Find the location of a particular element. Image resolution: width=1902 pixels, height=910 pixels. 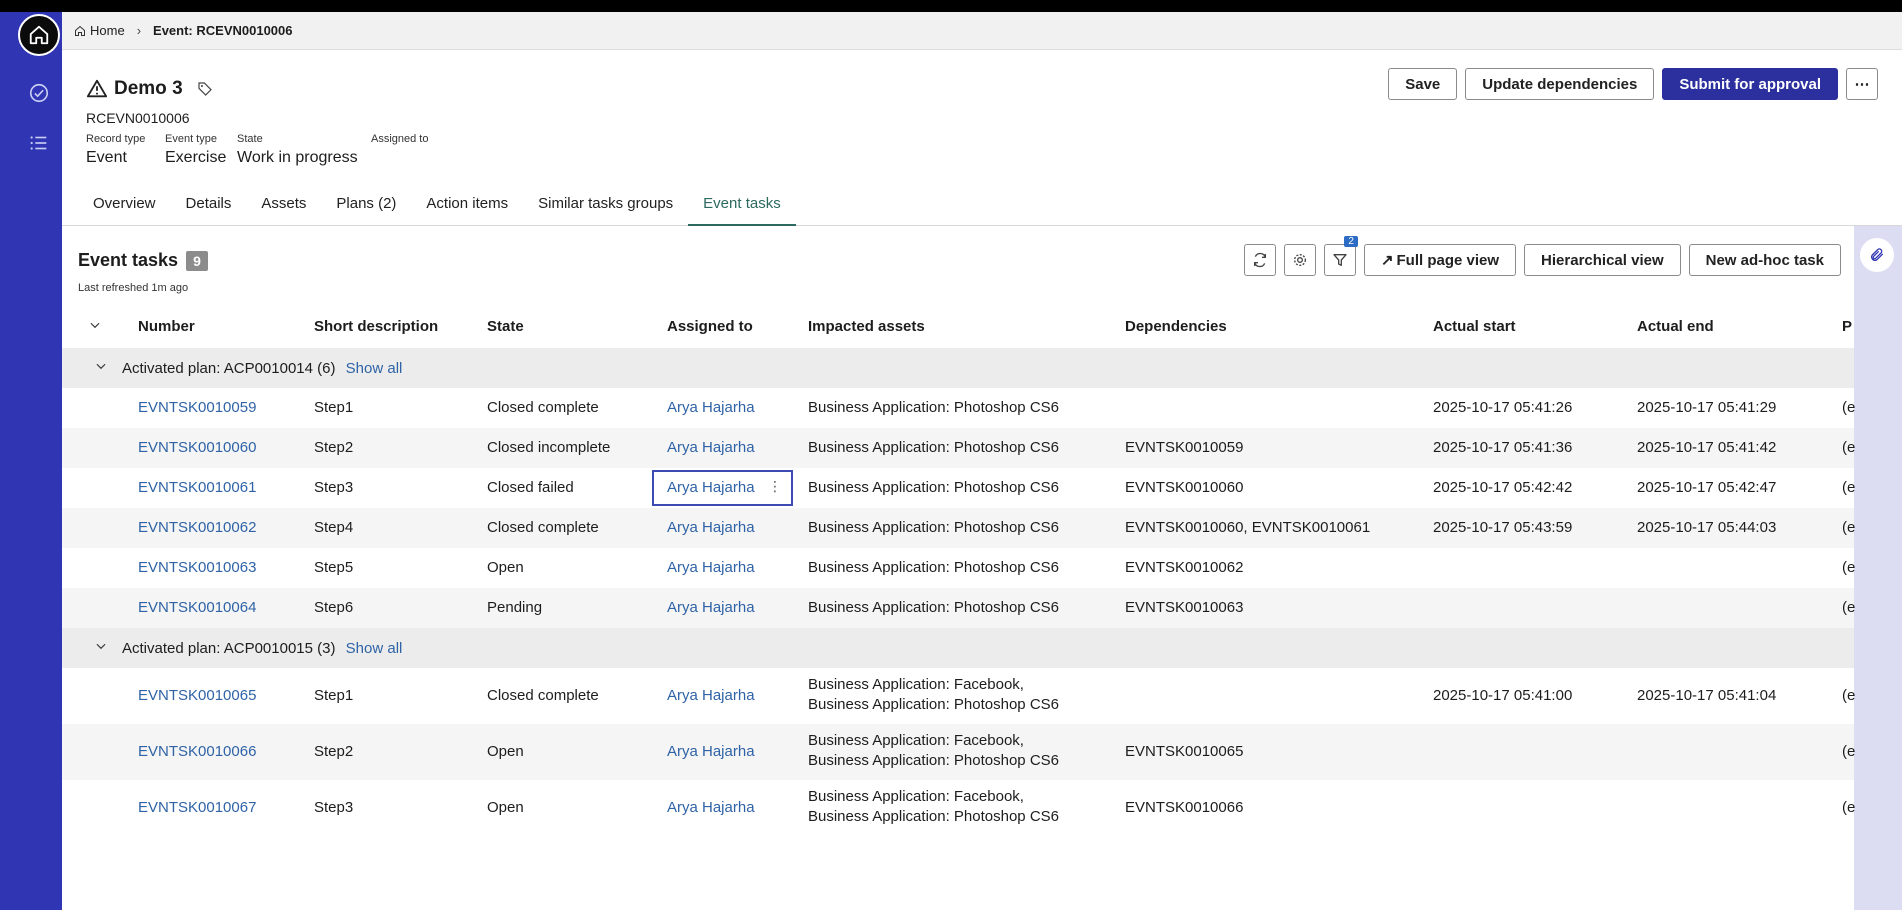

new-ad-hoc-task-button: New ad-hoc task is located at coordinates (1764, 260).